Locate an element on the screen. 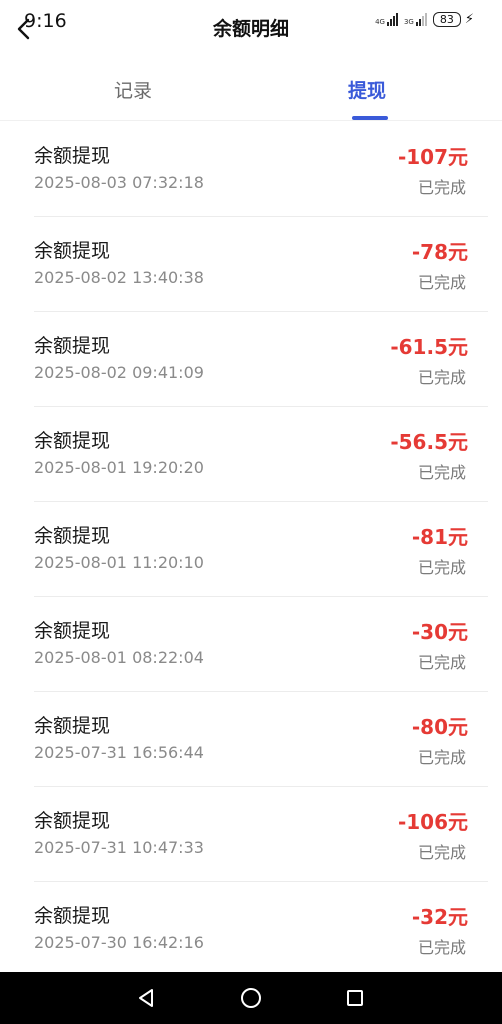 This screenshot has width=502, height=1024. system-nav-bar is located at coordinates (251, 998).